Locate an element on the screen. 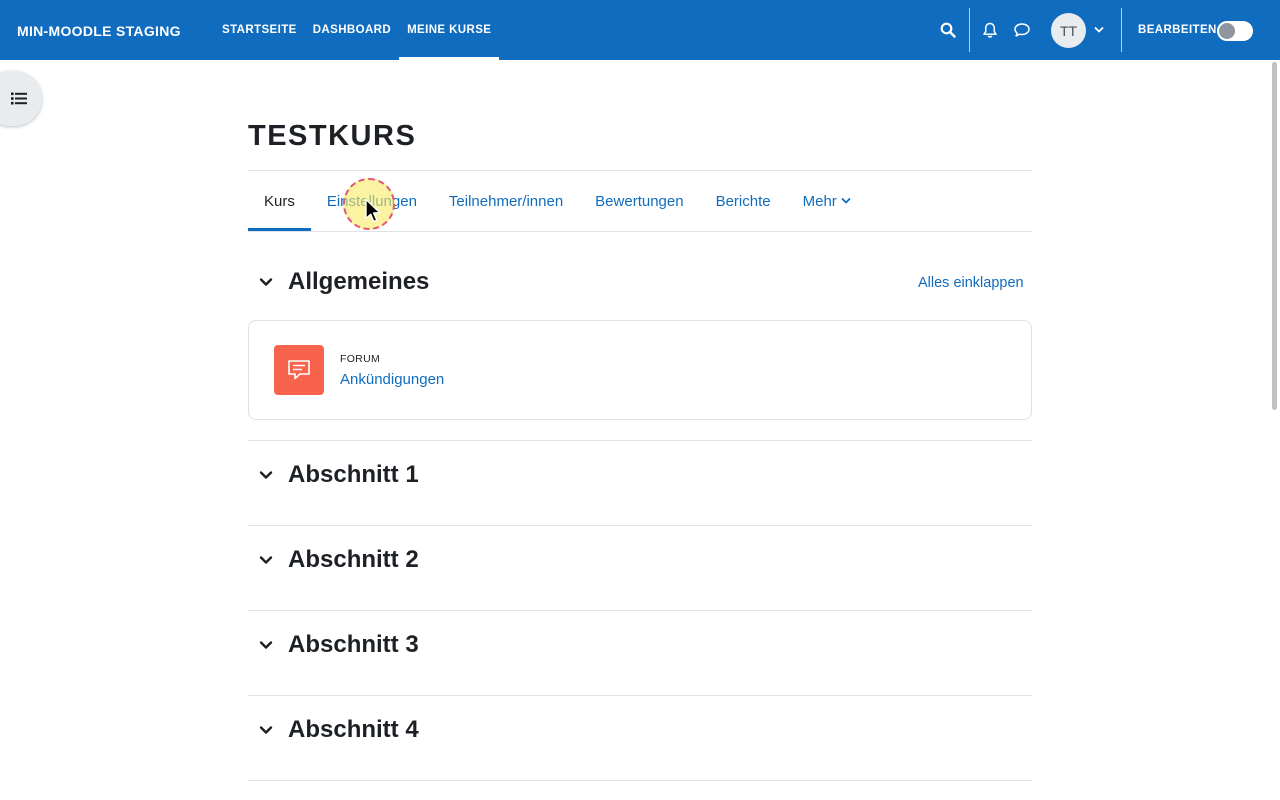 This screenshot has height=800, width=1280. notifications-button is located at coordinates (990, 30).